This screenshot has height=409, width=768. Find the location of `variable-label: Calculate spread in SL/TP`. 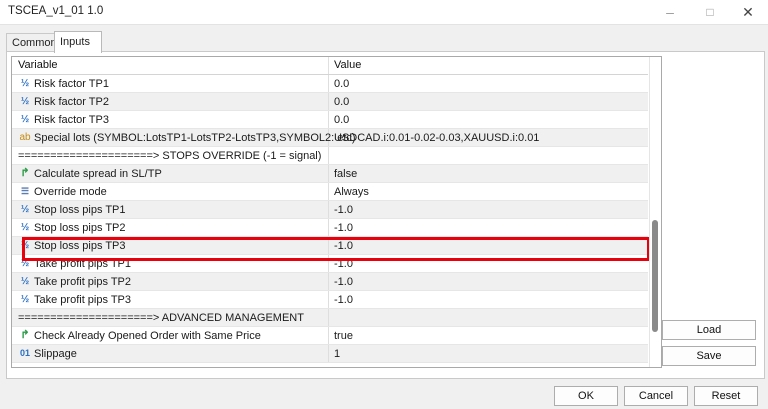

variable-label: Calculate spread in SL/TP is located at coordinates (98, 174).